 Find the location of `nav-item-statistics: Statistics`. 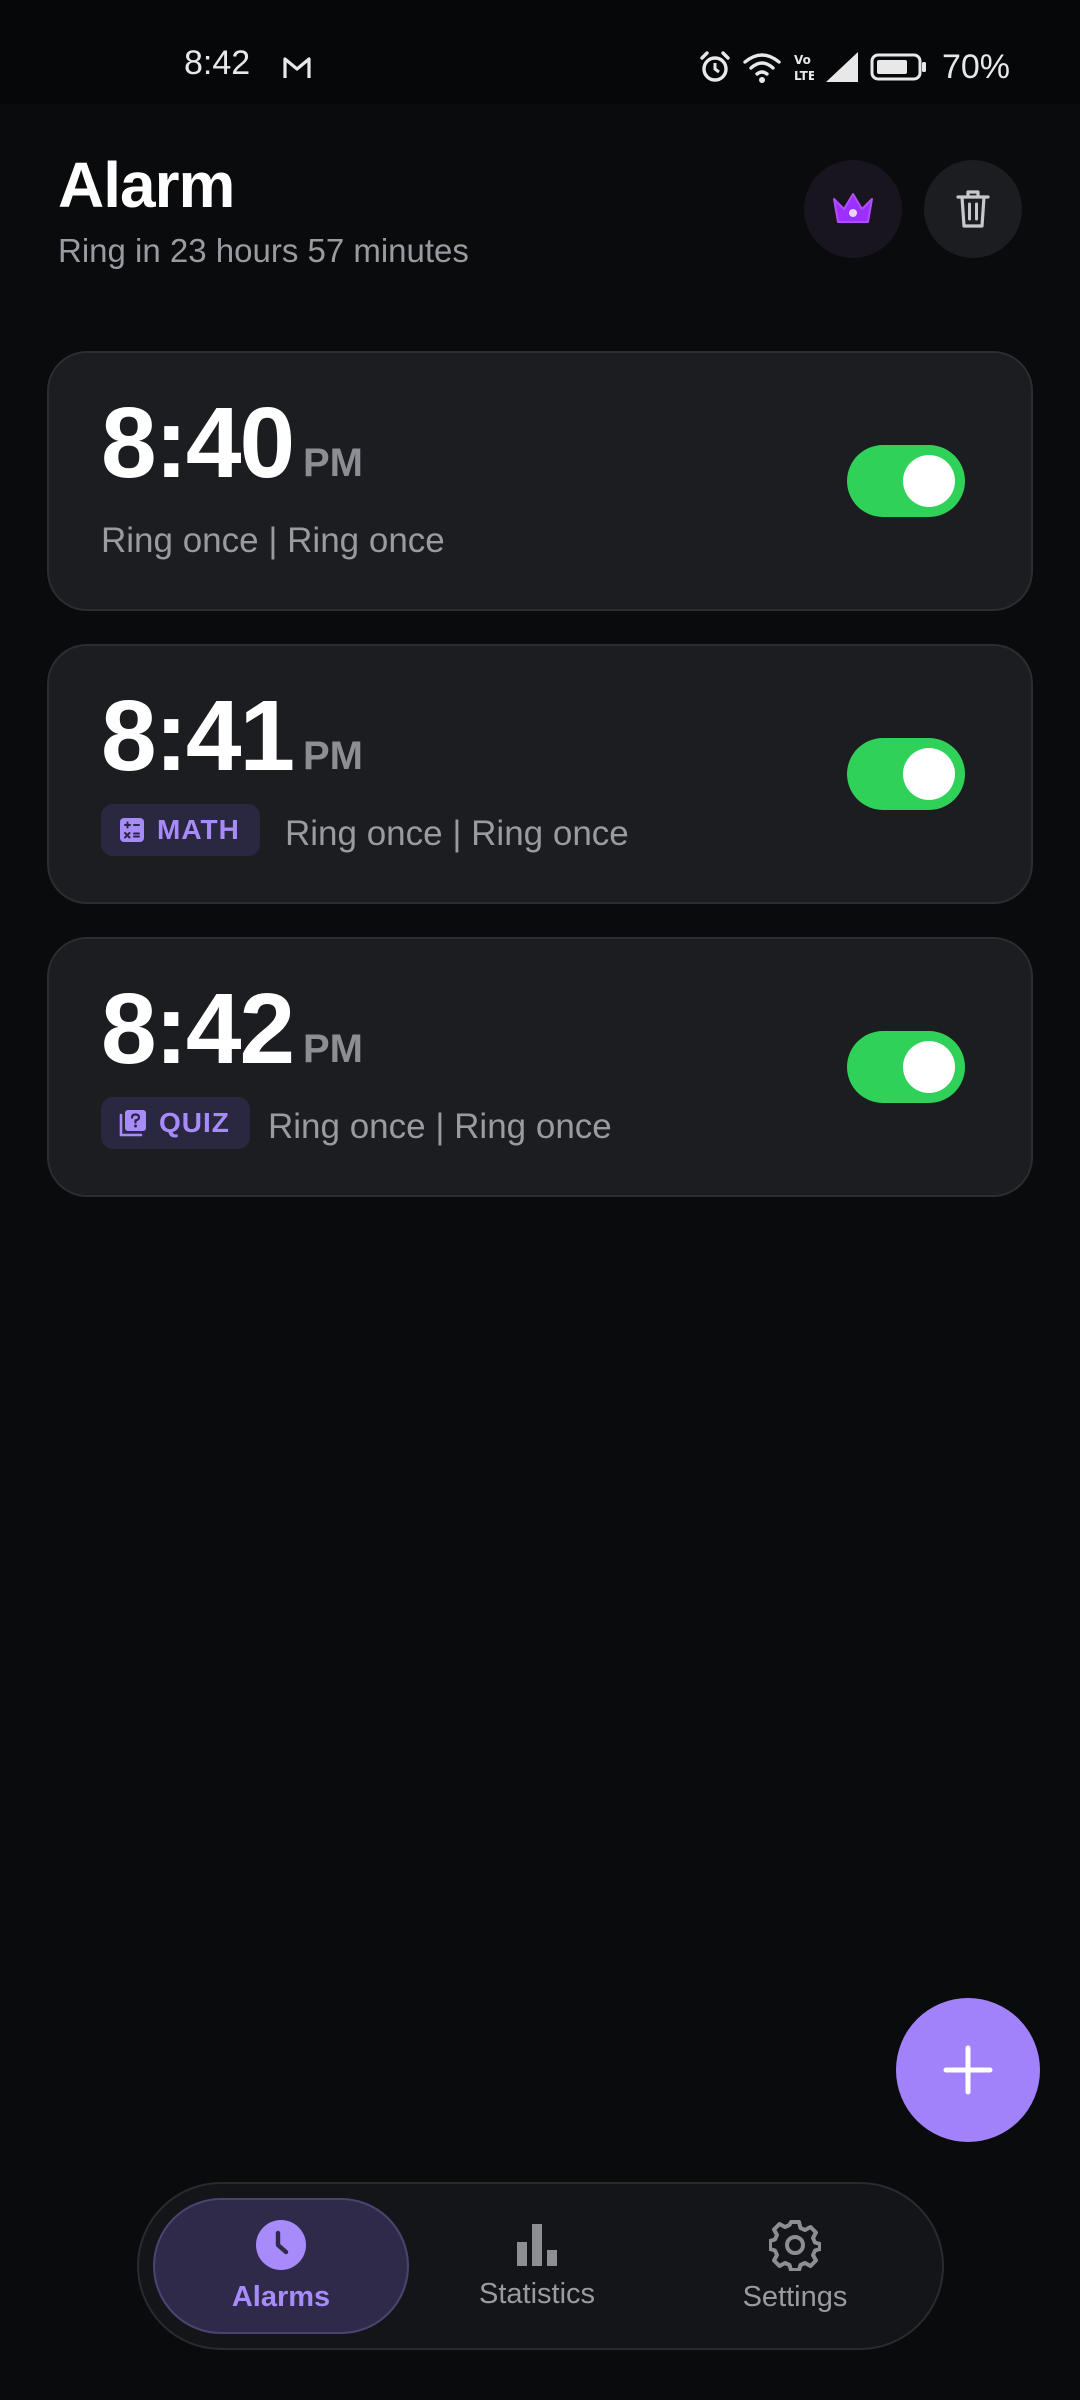

nav-item-statistics: Statistics is located at coordinates (537, 2266).